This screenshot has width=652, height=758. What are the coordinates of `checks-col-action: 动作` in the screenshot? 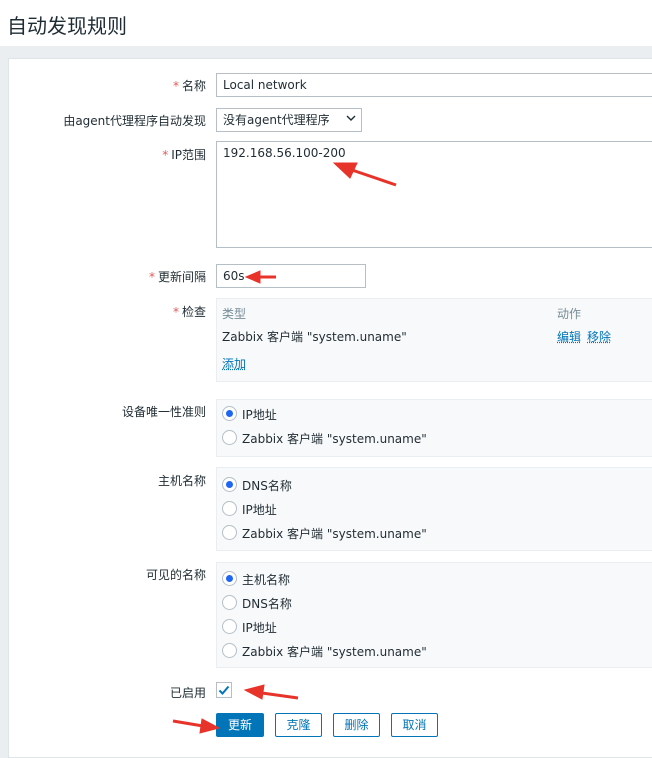 It's located at (569, 314).